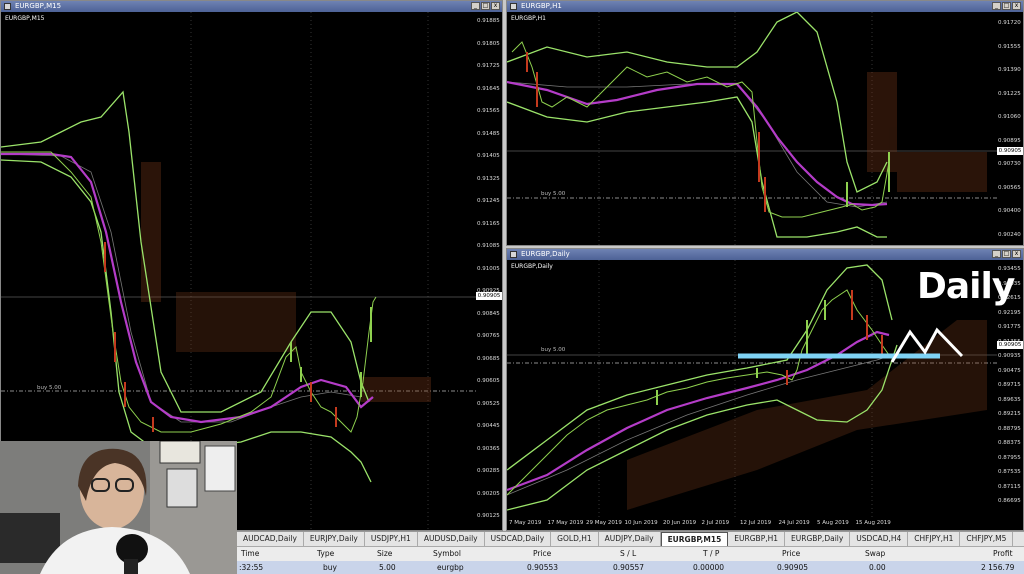 The height and width of the screenshot is (574, 1024). What do you see at coordinates (1009, 414) in the screenshot?
I see `price-tick-label: 0.89215` at bounding box center [1009, 414].